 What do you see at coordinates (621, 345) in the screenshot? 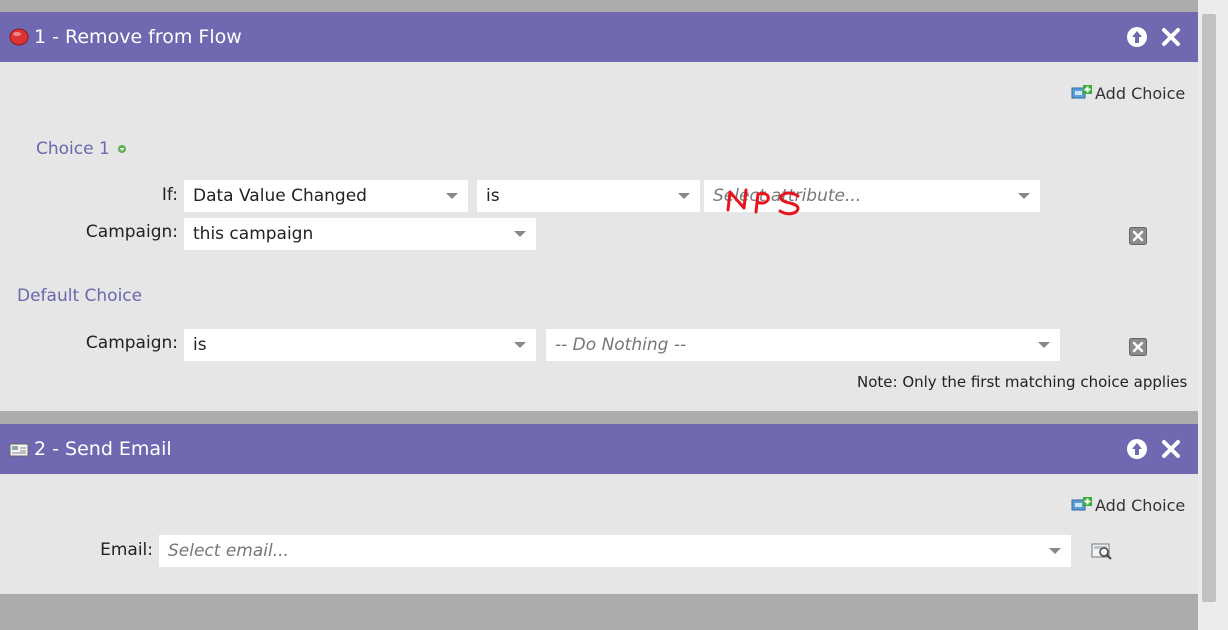
I see `default-action-value: -- Do Nothing --` at bounding box center [621, 345].